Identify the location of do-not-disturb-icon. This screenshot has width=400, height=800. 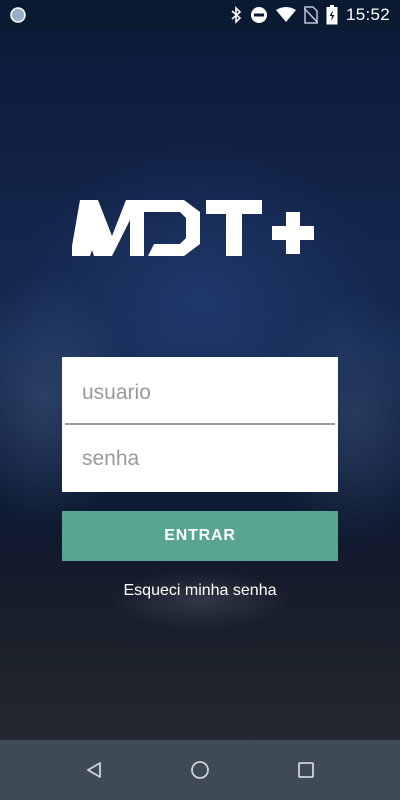
(259, 15).